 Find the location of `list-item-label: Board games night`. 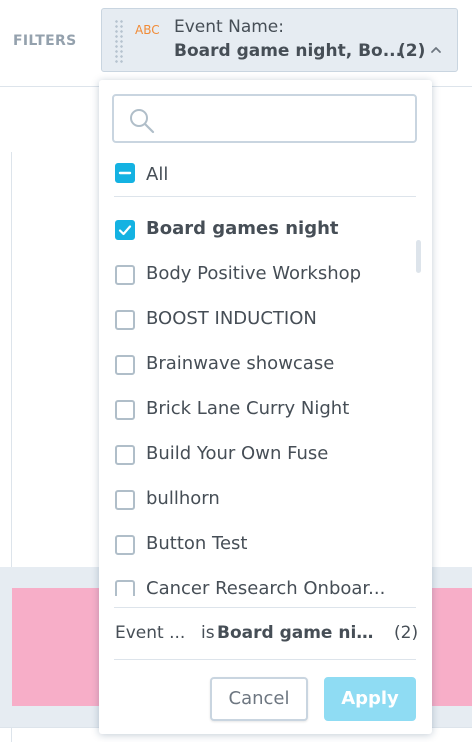

list-item-label: Board games night is located at coordinates (242, 228).